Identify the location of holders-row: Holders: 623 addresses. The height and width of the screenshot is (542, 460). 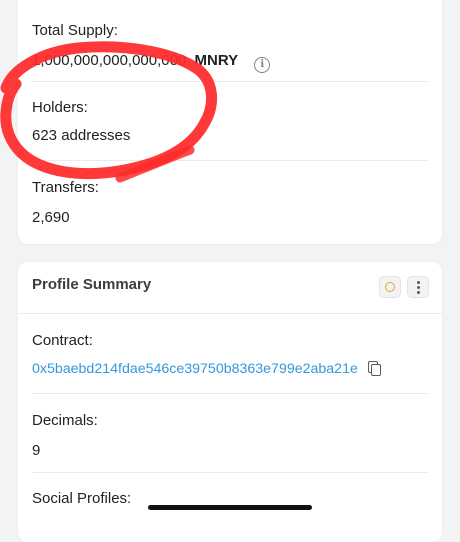
(230, 122).